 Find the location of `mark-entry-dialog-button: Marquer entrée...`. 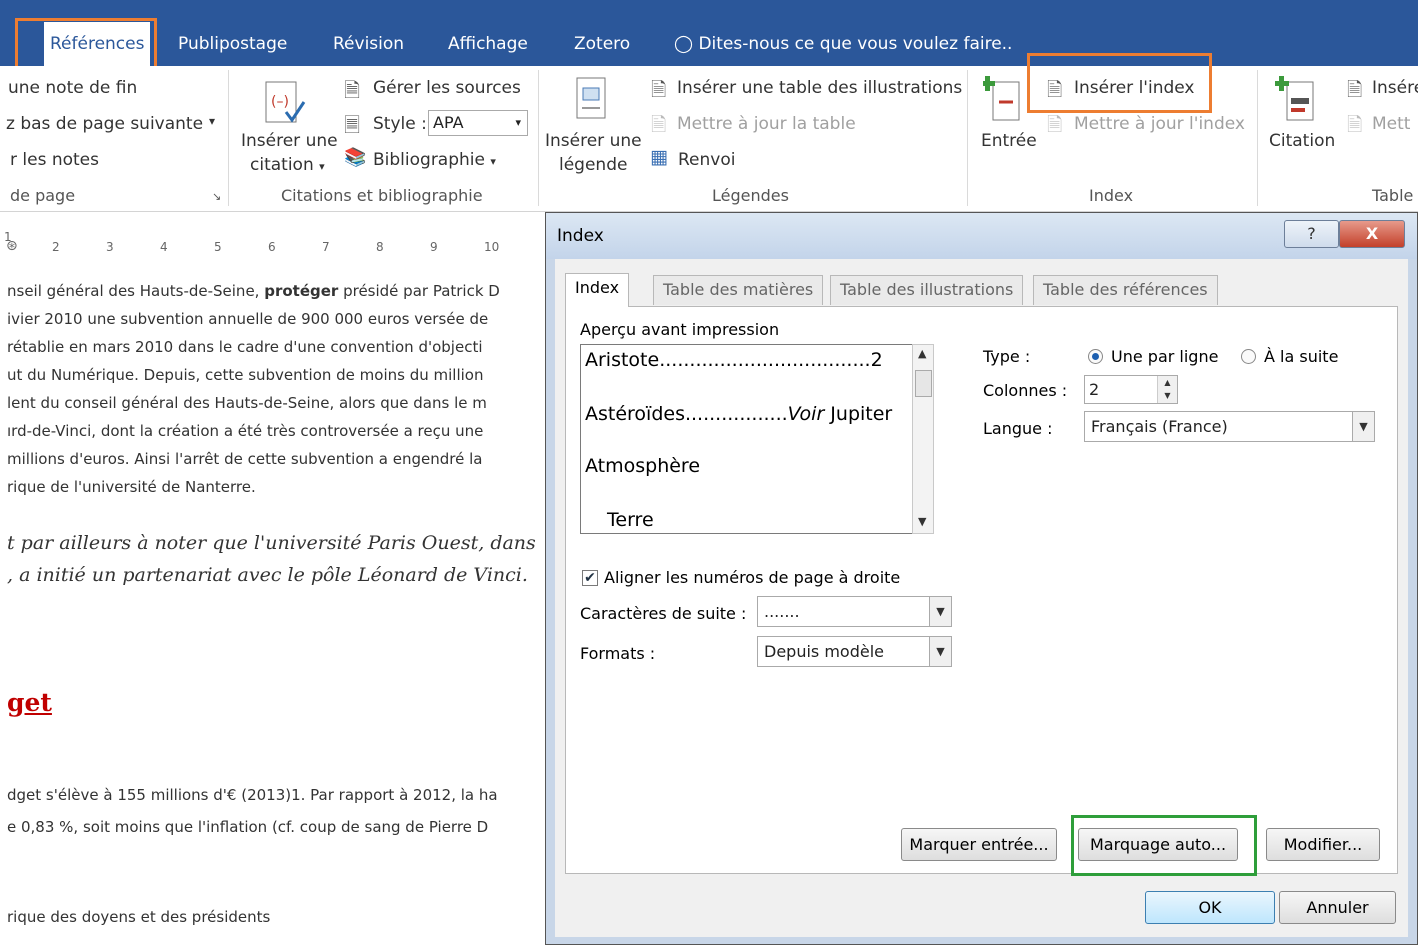

mark-entry-dialog-button: Marquer entrée... is located at coordinates (979, 844).